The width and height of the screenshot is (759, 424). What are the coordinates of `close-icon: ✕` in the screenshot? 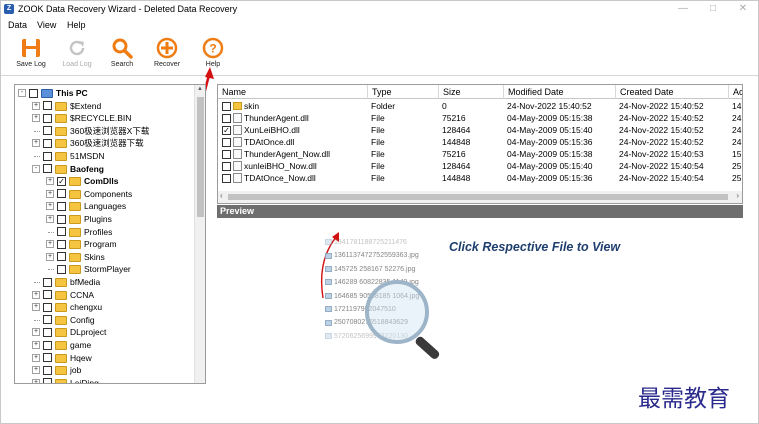 It's located at (743, 9).